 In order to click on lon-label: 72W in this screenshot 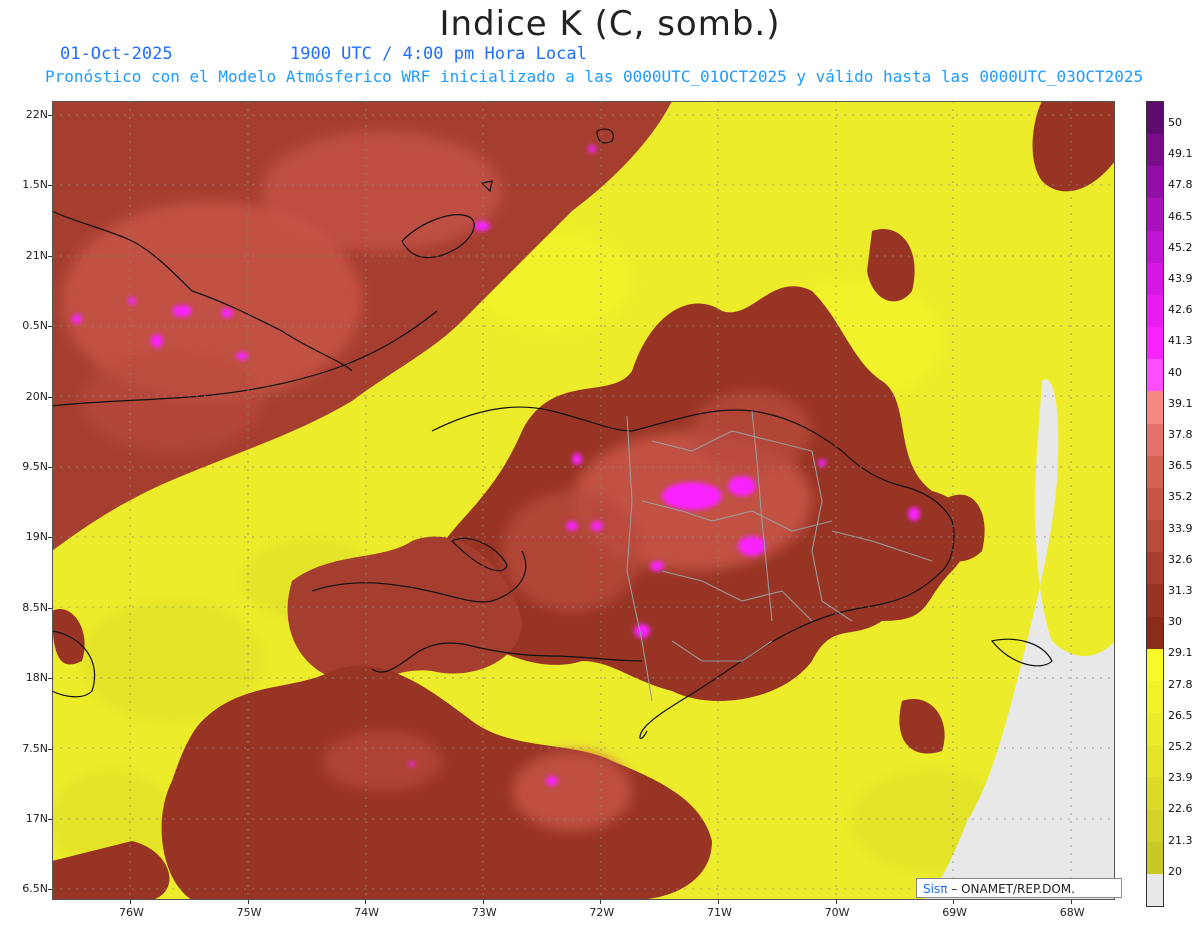, I will do `click(602, 912)`.